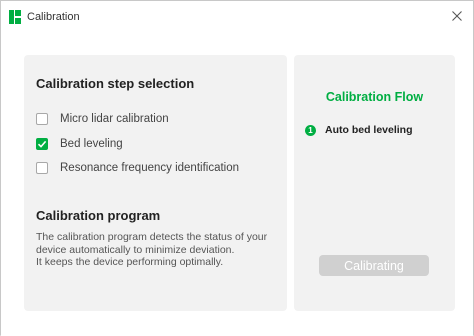 Image resolution: width=474 pixels, height=336 pixels. Describe the element at coordinates (150, 168) in the screenshot. I see `option-label: Resonance frequency identification` at that location.